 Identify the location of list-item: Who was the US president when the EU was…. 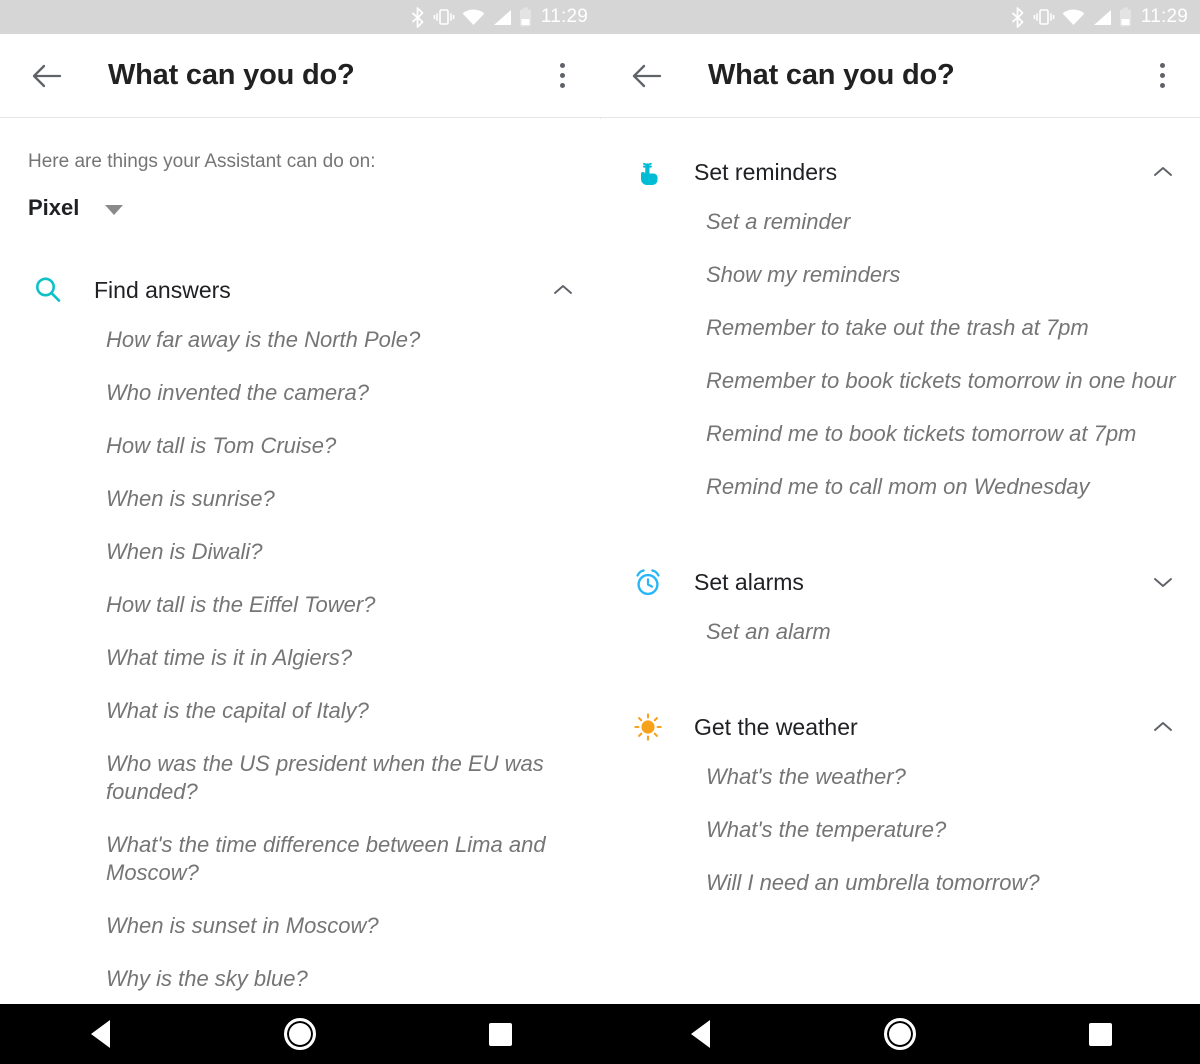
(344, 777).